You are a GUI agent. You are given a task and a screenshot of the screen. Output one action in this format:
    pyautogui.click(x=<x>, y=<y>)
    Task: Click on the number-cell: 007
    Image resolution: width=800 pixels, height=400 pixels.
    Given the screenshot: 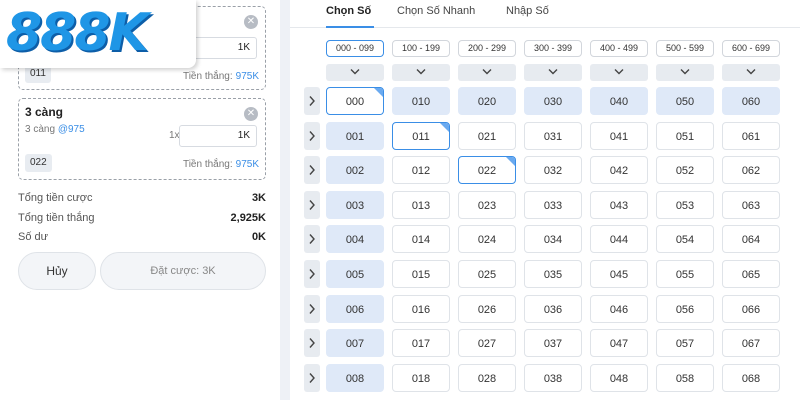 What is the action you would take?
    pyautogui.click(x=355, y=343)
    